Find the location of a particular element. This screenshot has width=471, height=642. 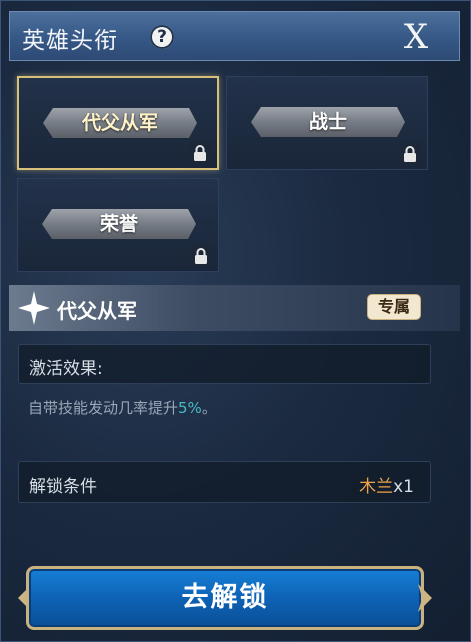

go-unlock-label: 去解锁 is located at coordinates (225, 597).